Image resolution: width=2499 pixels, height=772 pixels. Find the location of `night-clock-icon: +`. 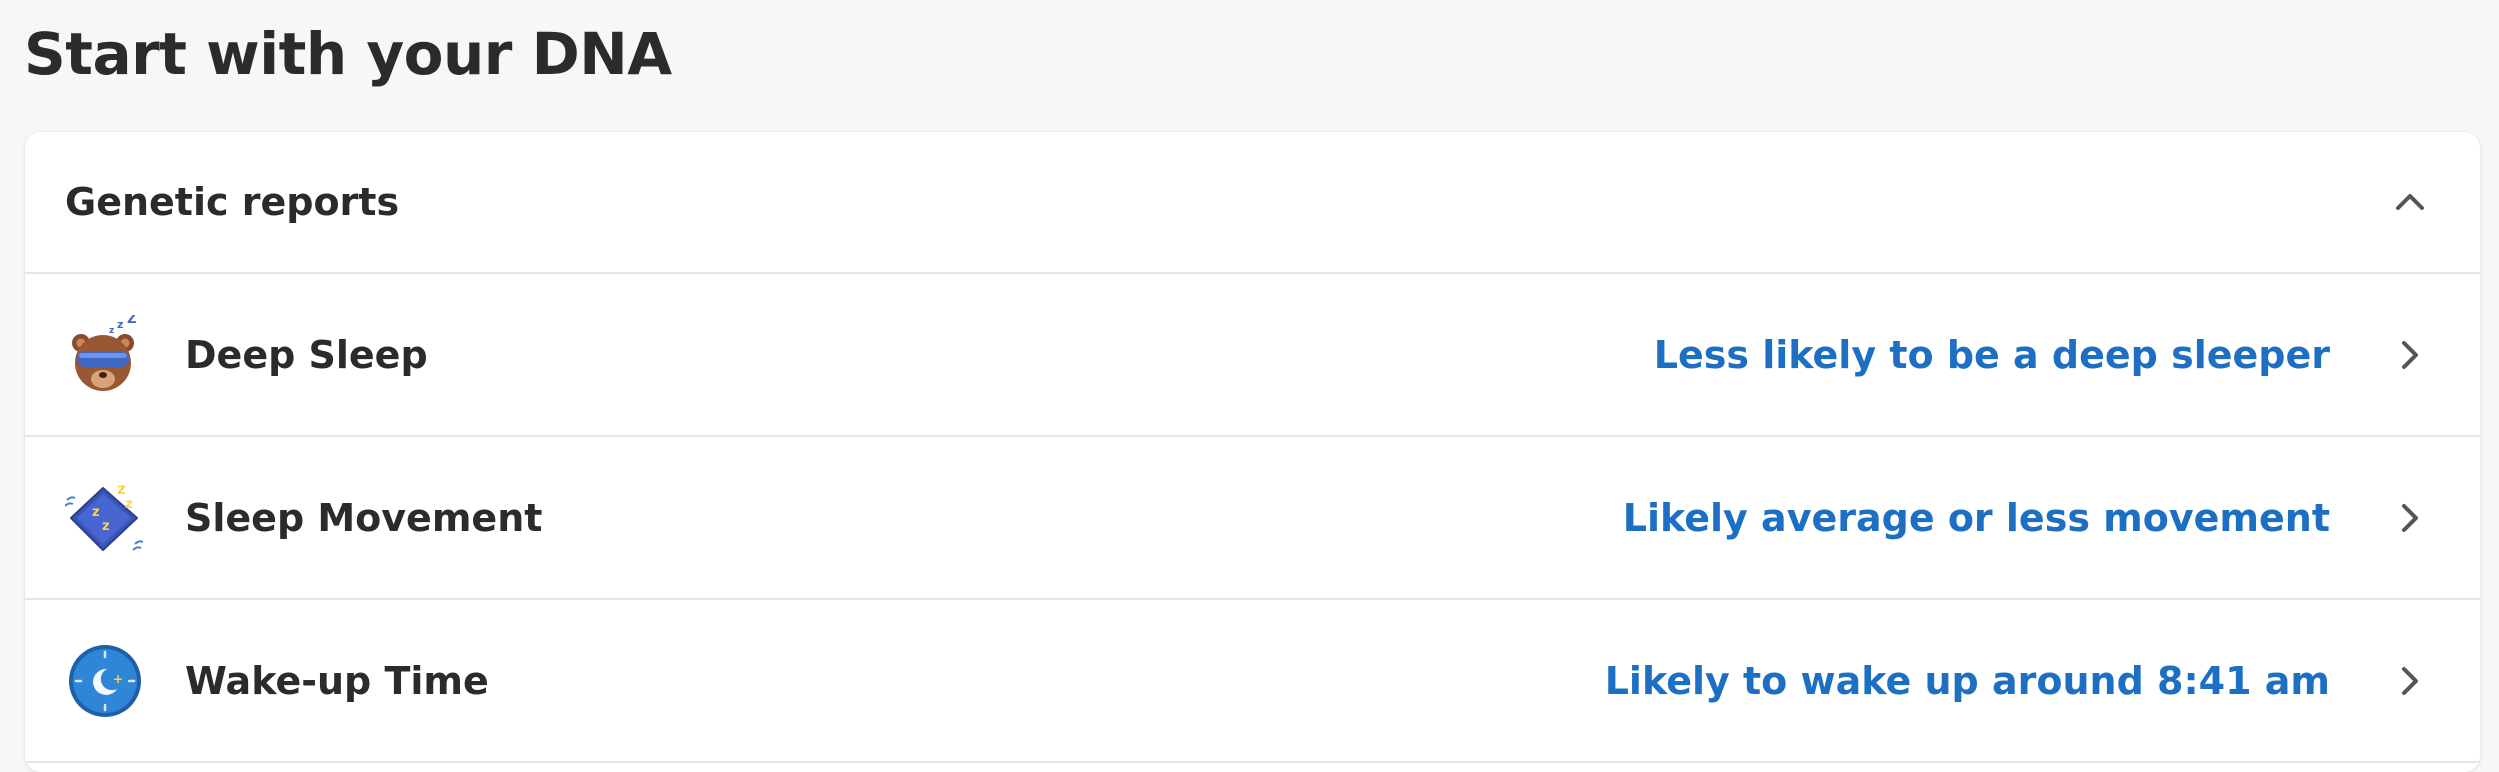

night-clock-icon: + is located at coordinates (105, 680).